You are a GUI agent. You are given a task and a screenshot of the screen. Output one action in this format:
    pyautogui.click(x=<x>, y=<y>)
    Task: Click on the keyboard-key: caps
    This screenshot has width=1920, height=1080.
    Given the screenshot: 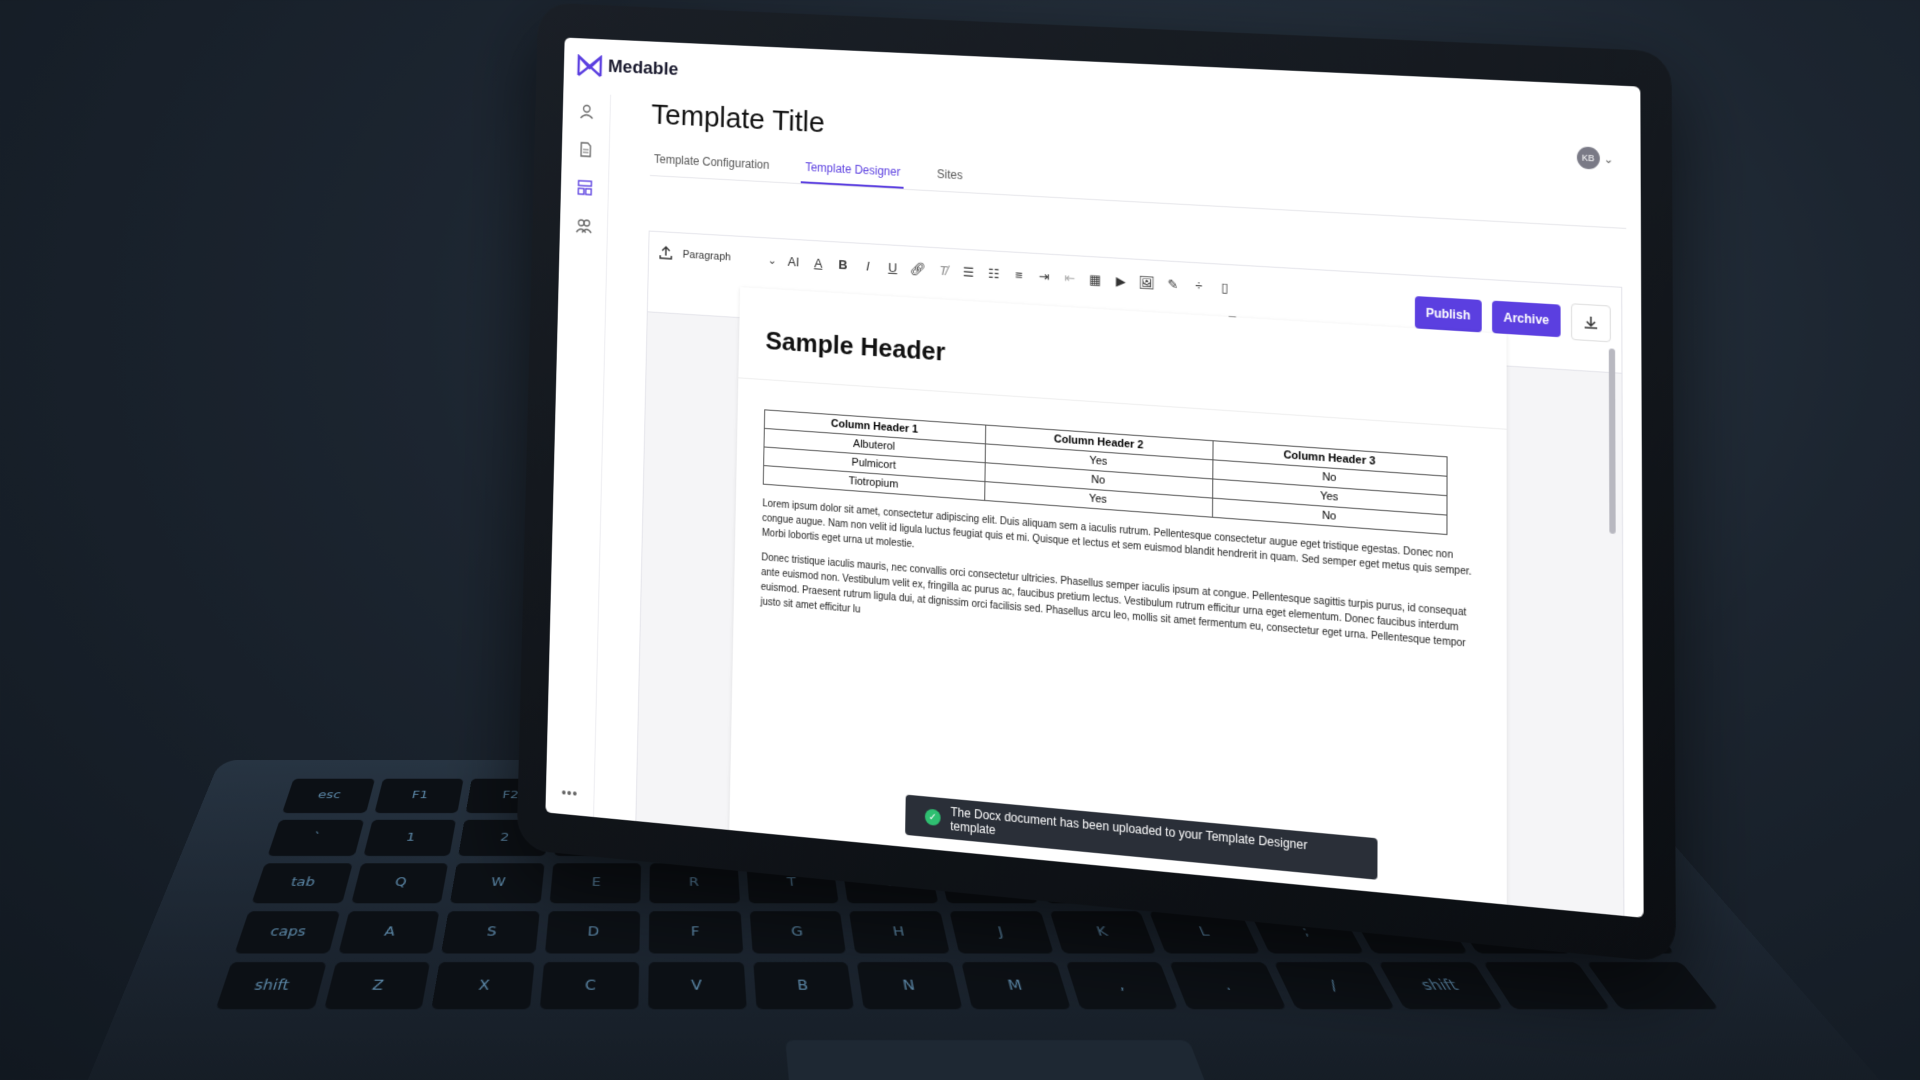 What is the action you would take?
    pyautogui.click(x=287, y=932)
    